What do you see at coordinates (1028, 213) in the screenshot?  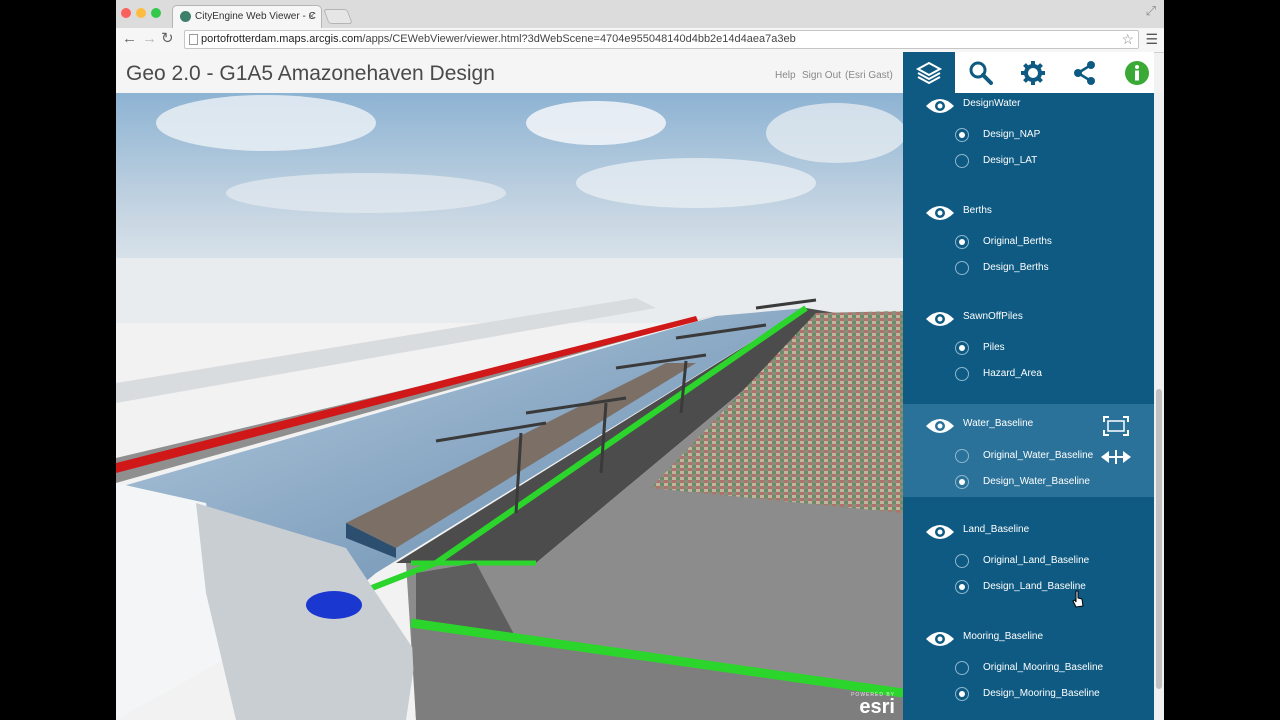 I see `layer-header: Berths` at bounding box center [1028, 213].